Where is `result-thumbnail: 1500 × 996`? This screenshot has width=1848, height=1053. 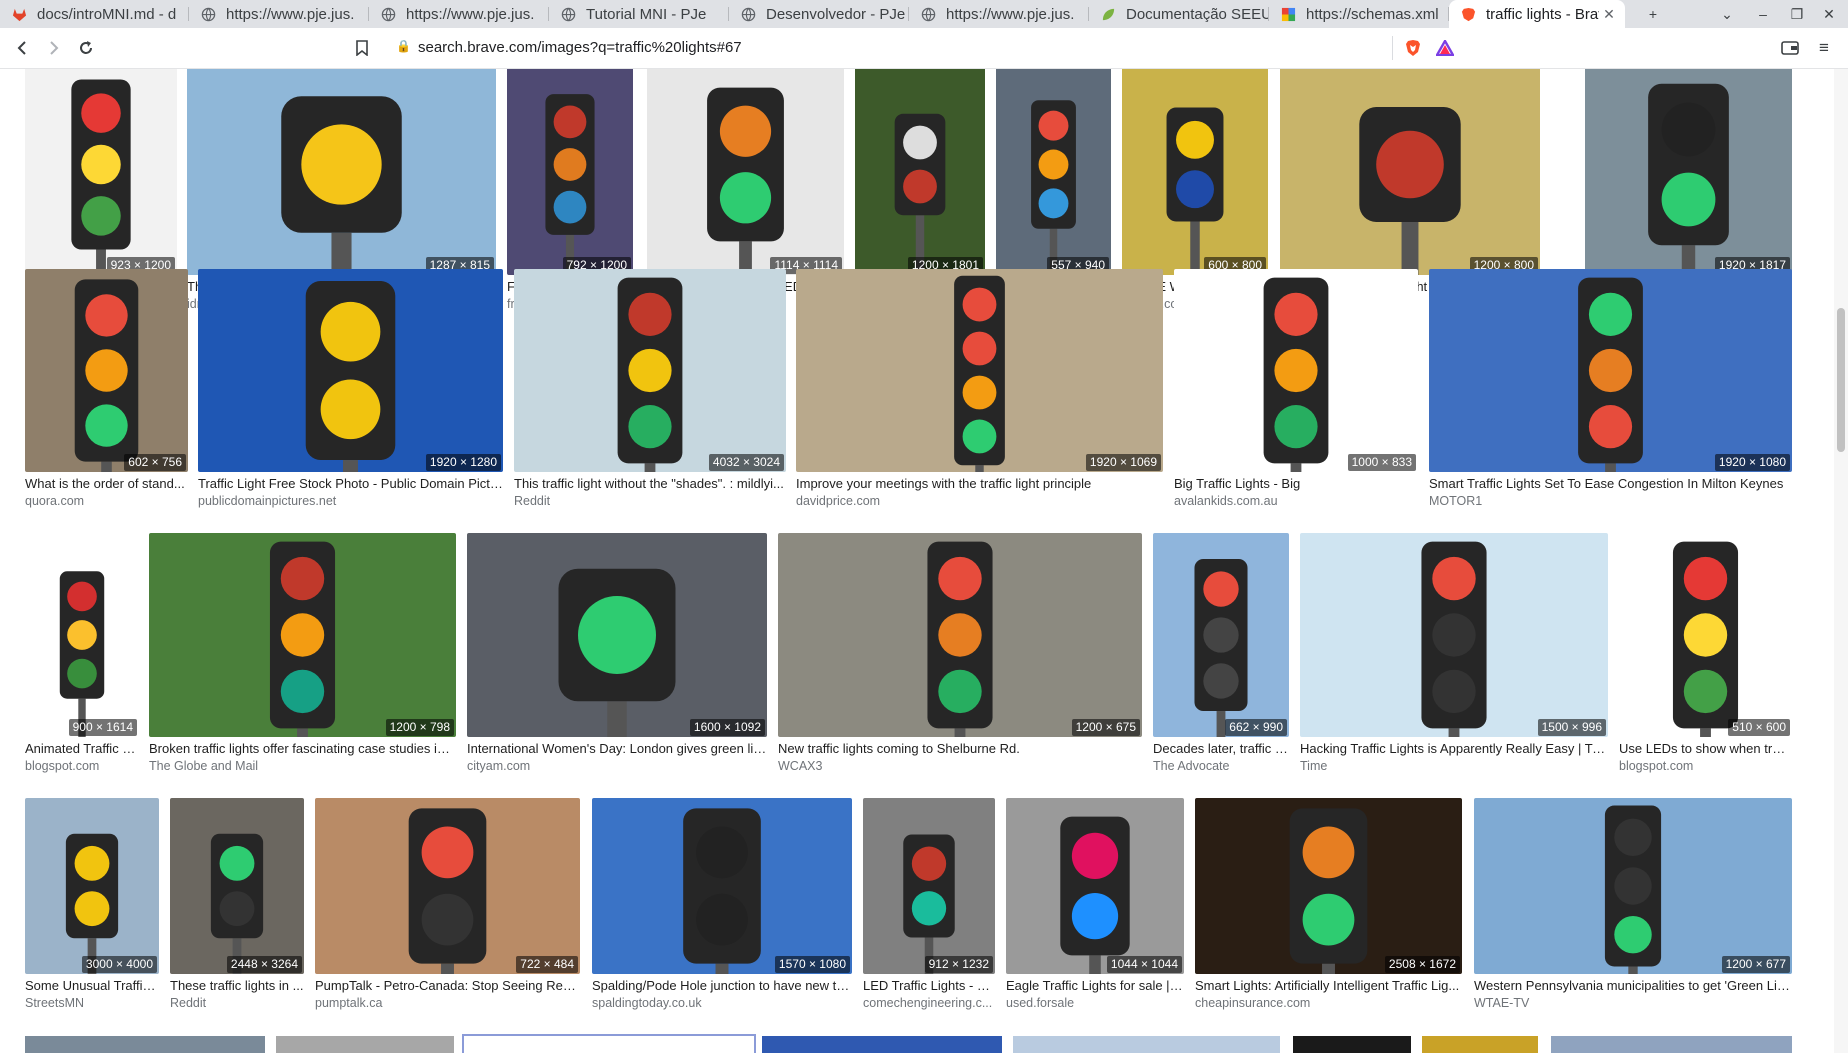 result-thumbnail: 1500 × 996 is located at coordinates (1454, 635).